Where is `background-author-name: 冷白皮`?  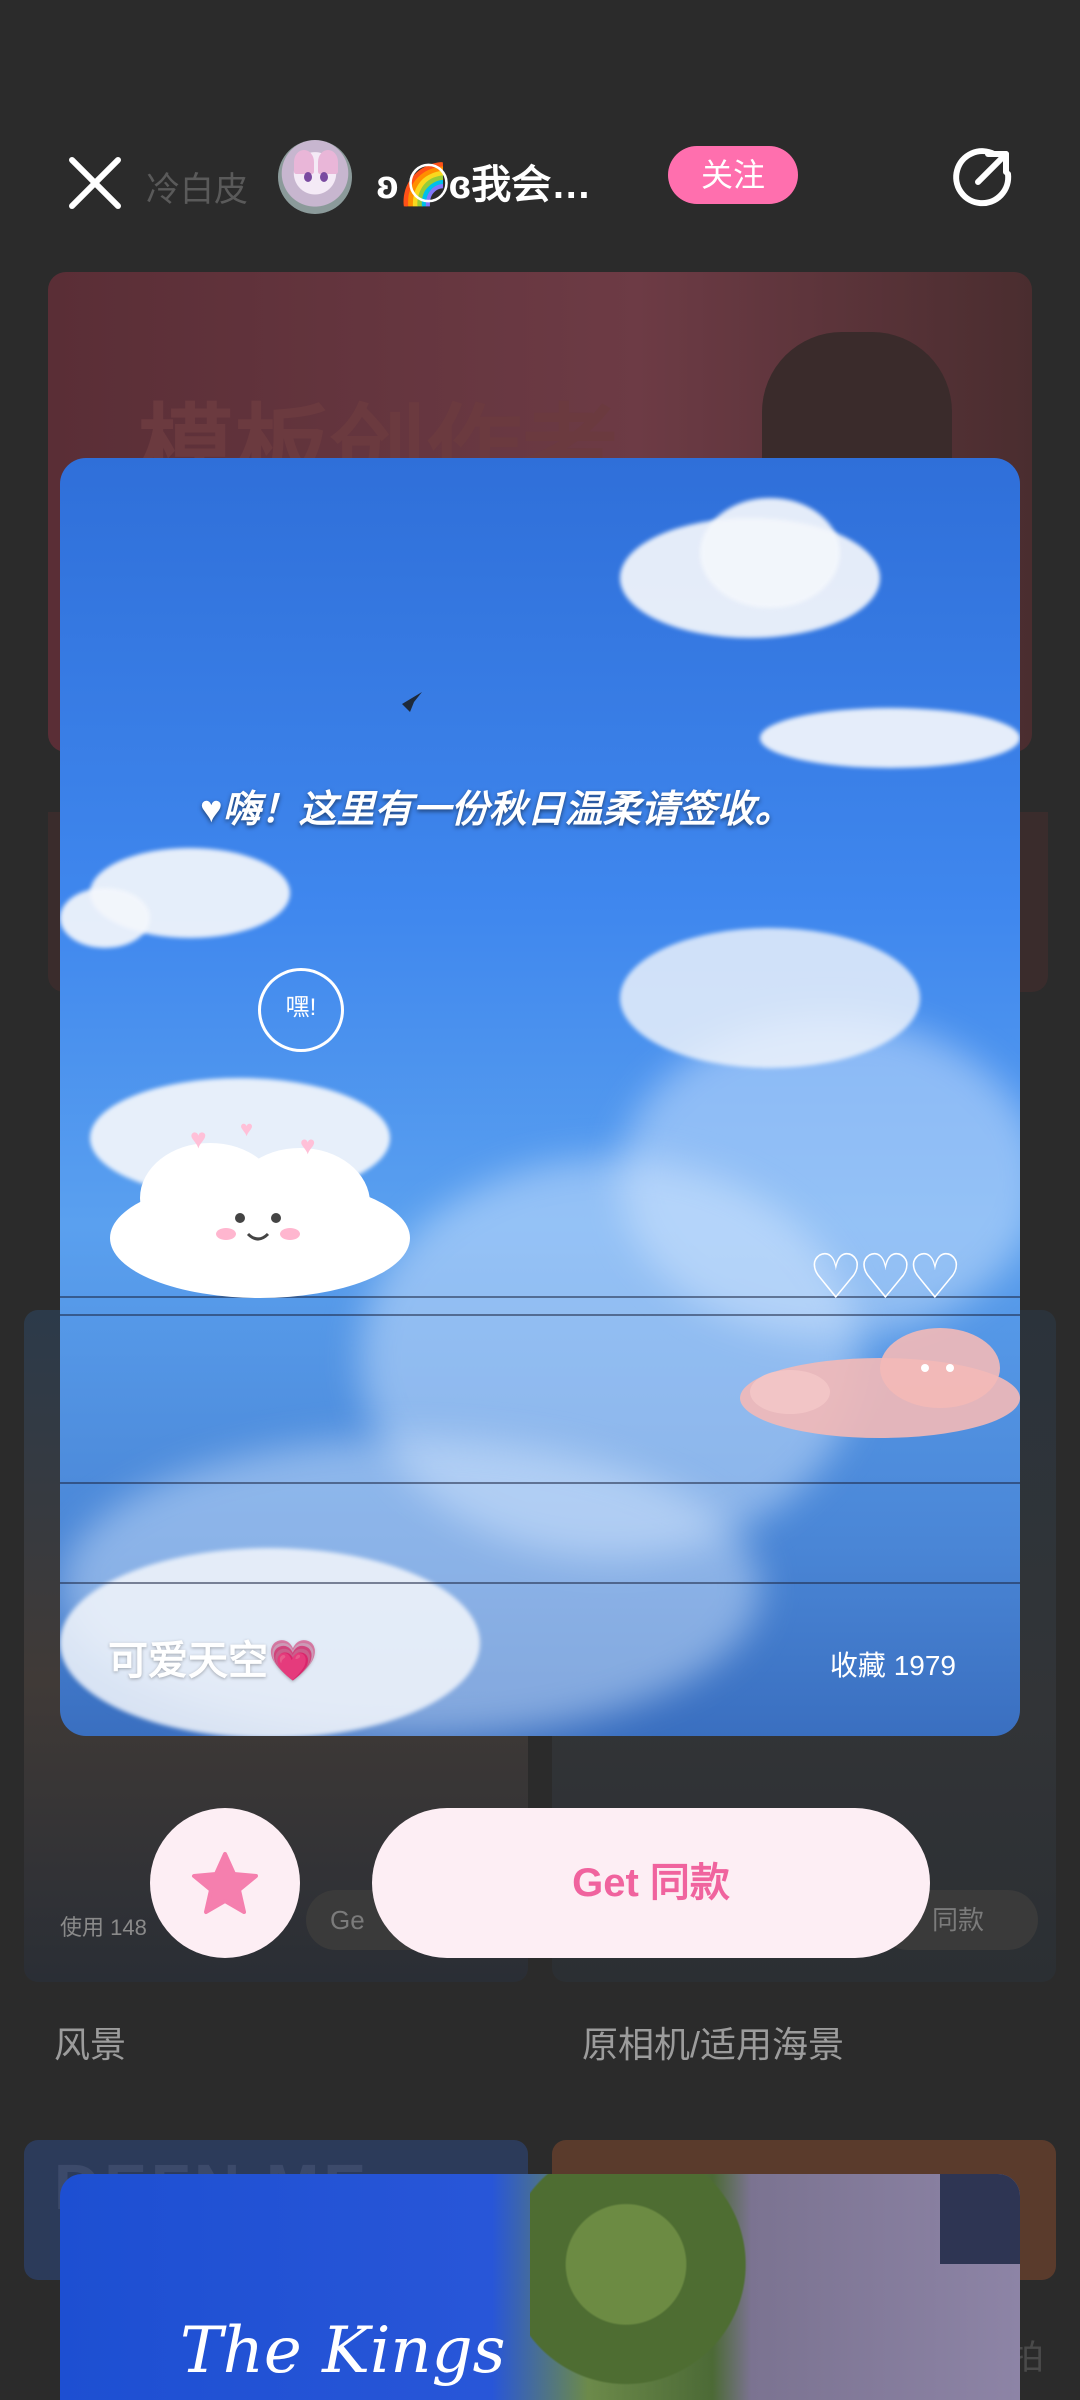
background-author-name: 冷白皮 is located at coordinates (197, 190).